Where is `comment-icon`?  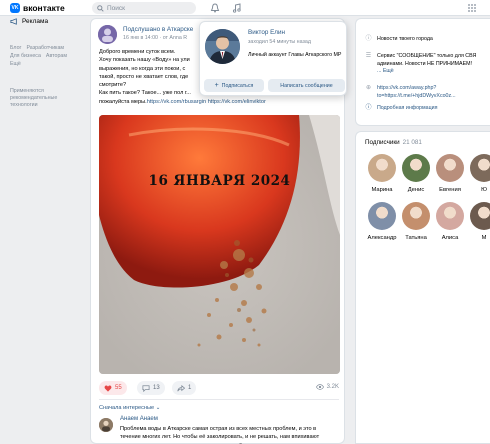
comment-icon is located at coordinates (146, 388).